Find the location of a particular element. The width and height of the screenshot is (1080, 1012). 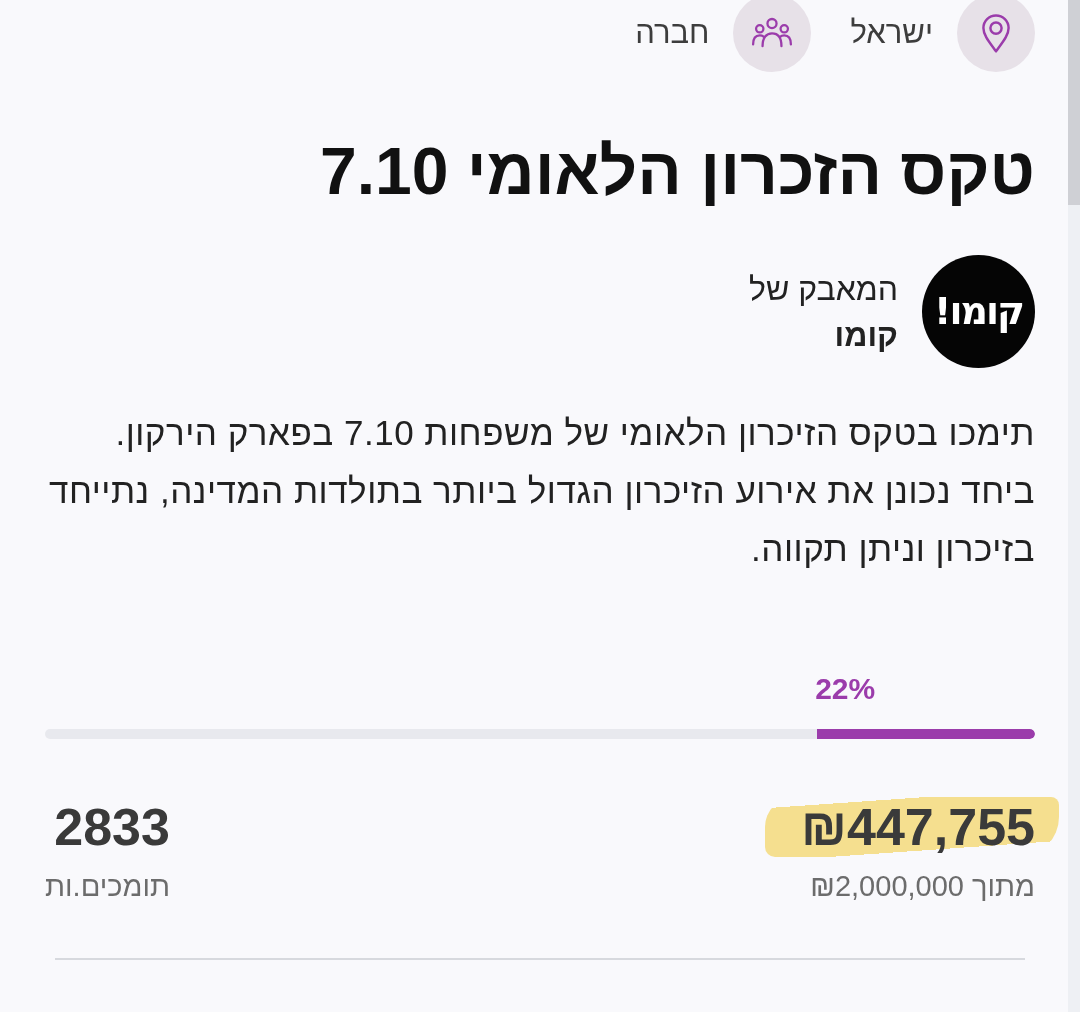

supporters-label: תומכים.ות is located at coordinates (107, 887).